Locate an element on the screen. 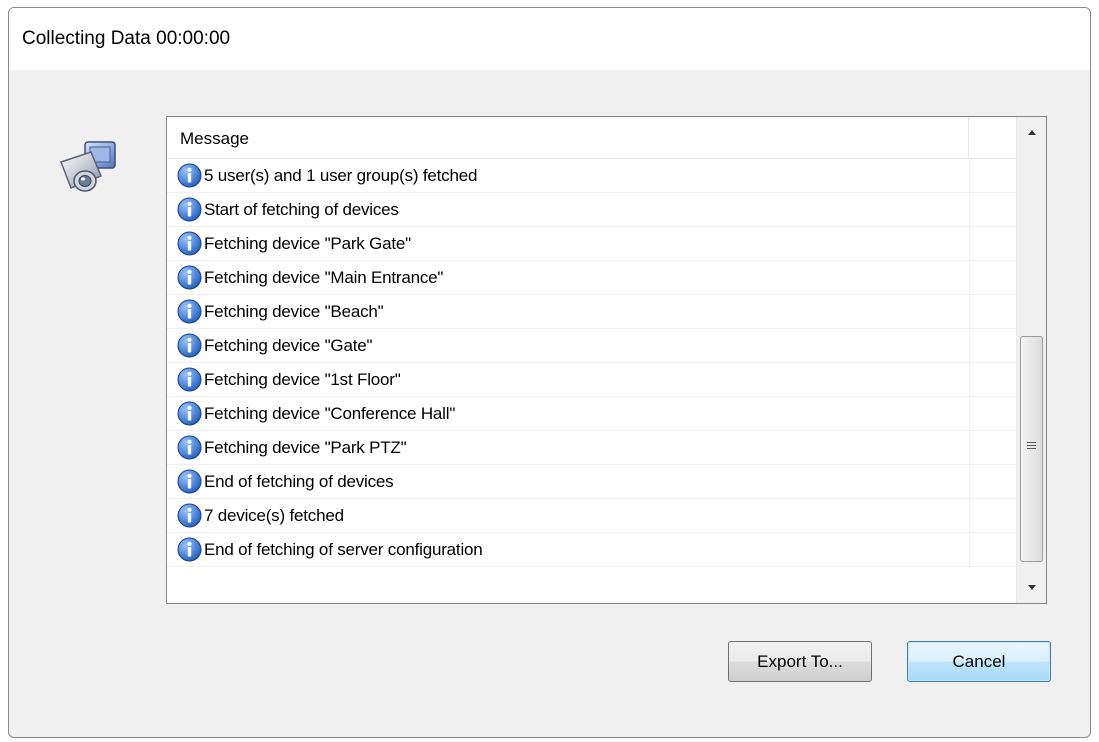 The image size is (1099, 742). message-text: Fetching device "1st Floor" is located at coordinates (302, 379).